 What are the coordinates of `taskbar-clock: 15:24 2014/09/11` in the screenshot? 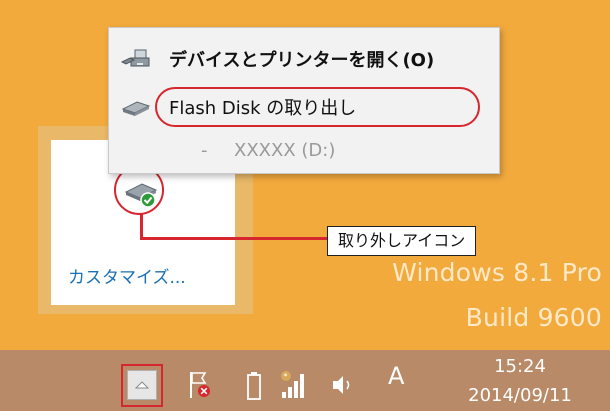 It's located at (520, 383).